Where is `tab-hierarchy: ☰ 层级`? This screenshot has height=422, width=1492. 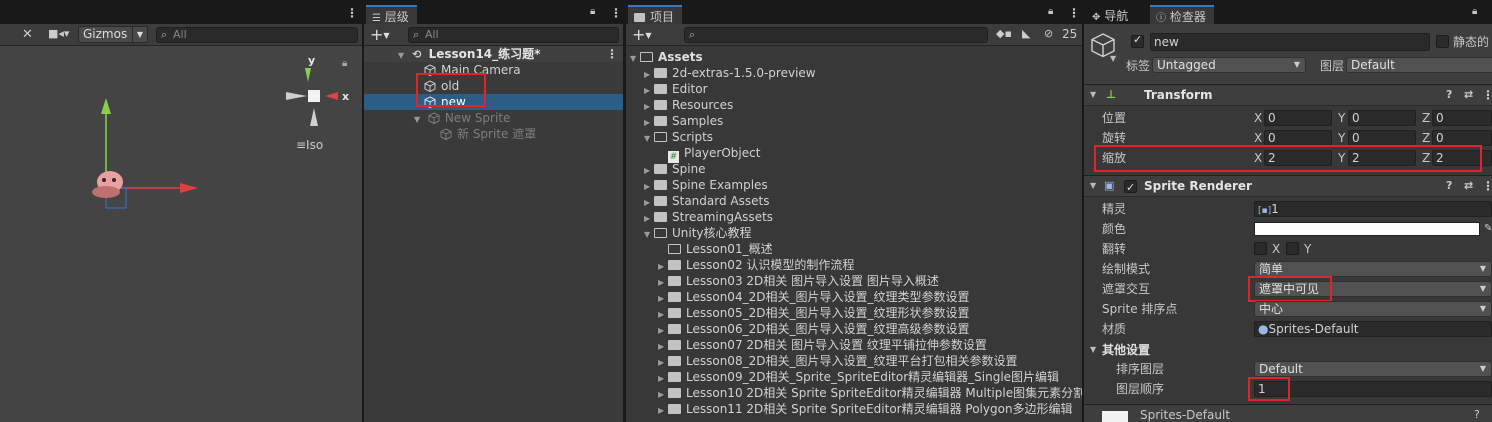 tab-hierarchy: ☰ 层级 is located at coordinates (391, 14).